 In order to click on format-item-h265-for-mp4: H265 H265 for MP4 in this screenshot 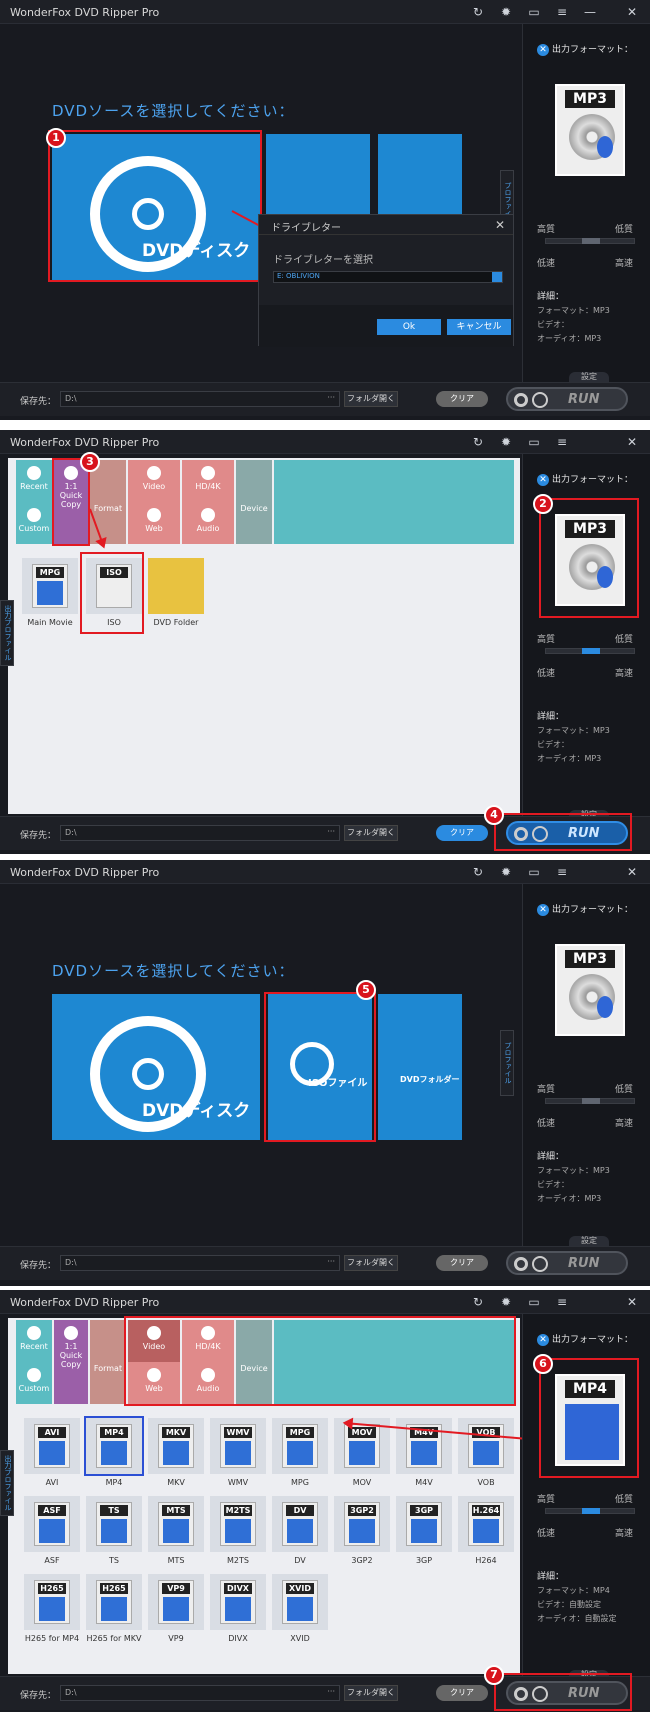, I will do `click(52, 1608)`.